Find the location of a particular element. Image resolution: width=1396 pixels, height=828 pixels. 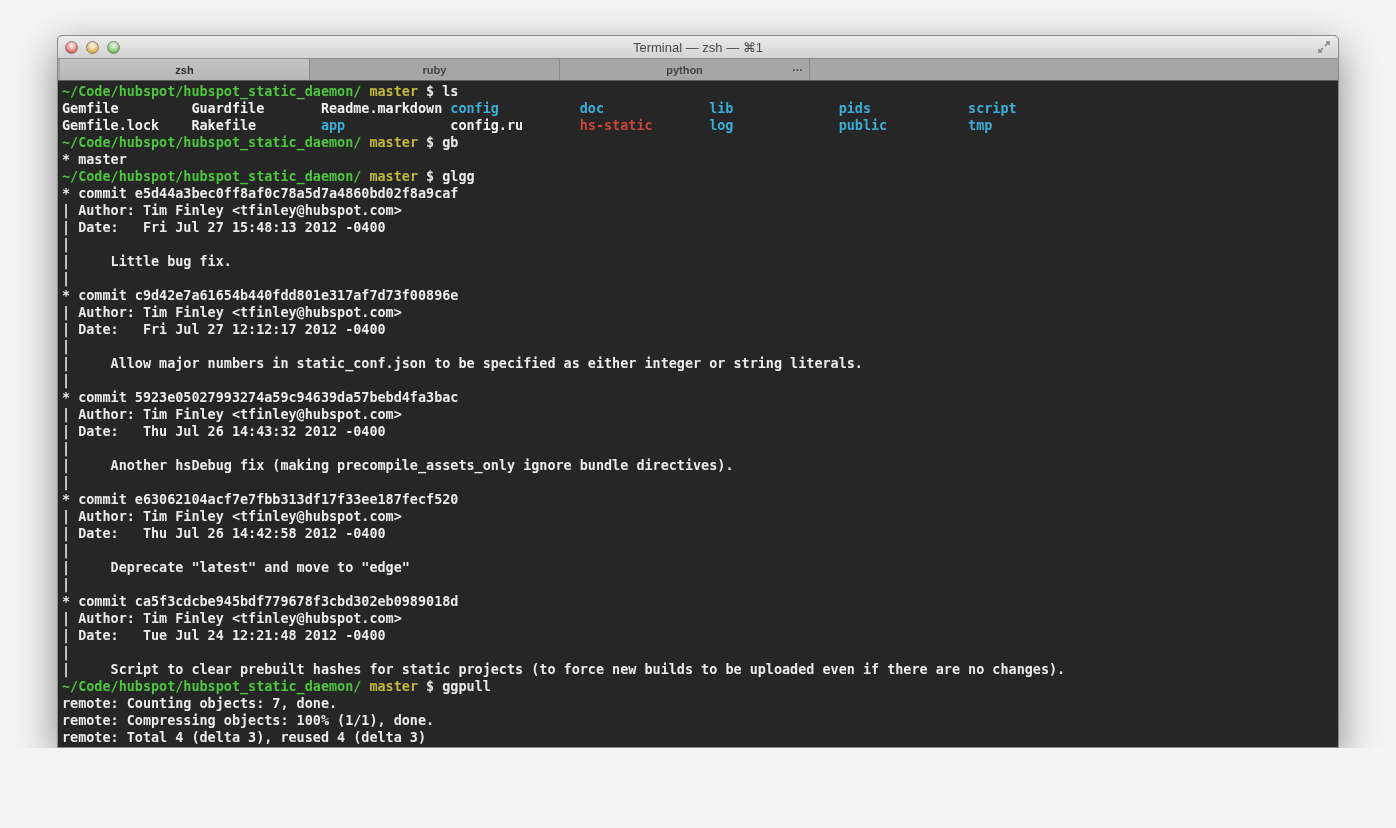

file-entry: script is located at coordinates (992, 108).